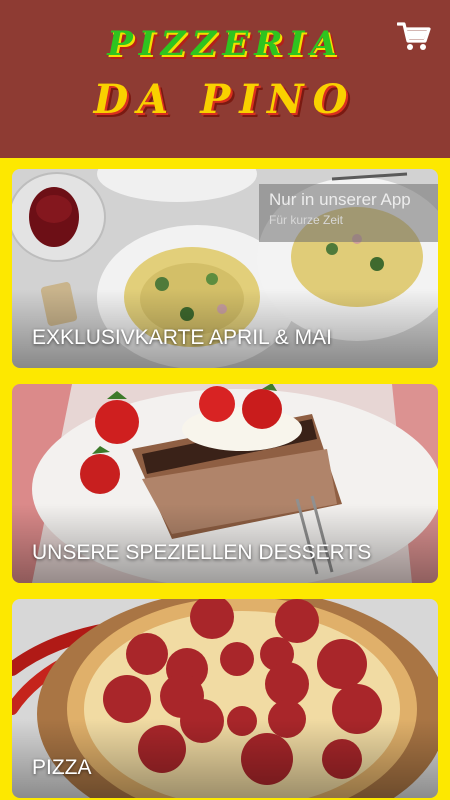 The width and height of the screenshot is (450, 800). What do you see at coordinates (348, 213) in the screenshot?
I see `promo-badge: Nur in unserer App Für kurze Zeit` at bounding box center [348, 213].